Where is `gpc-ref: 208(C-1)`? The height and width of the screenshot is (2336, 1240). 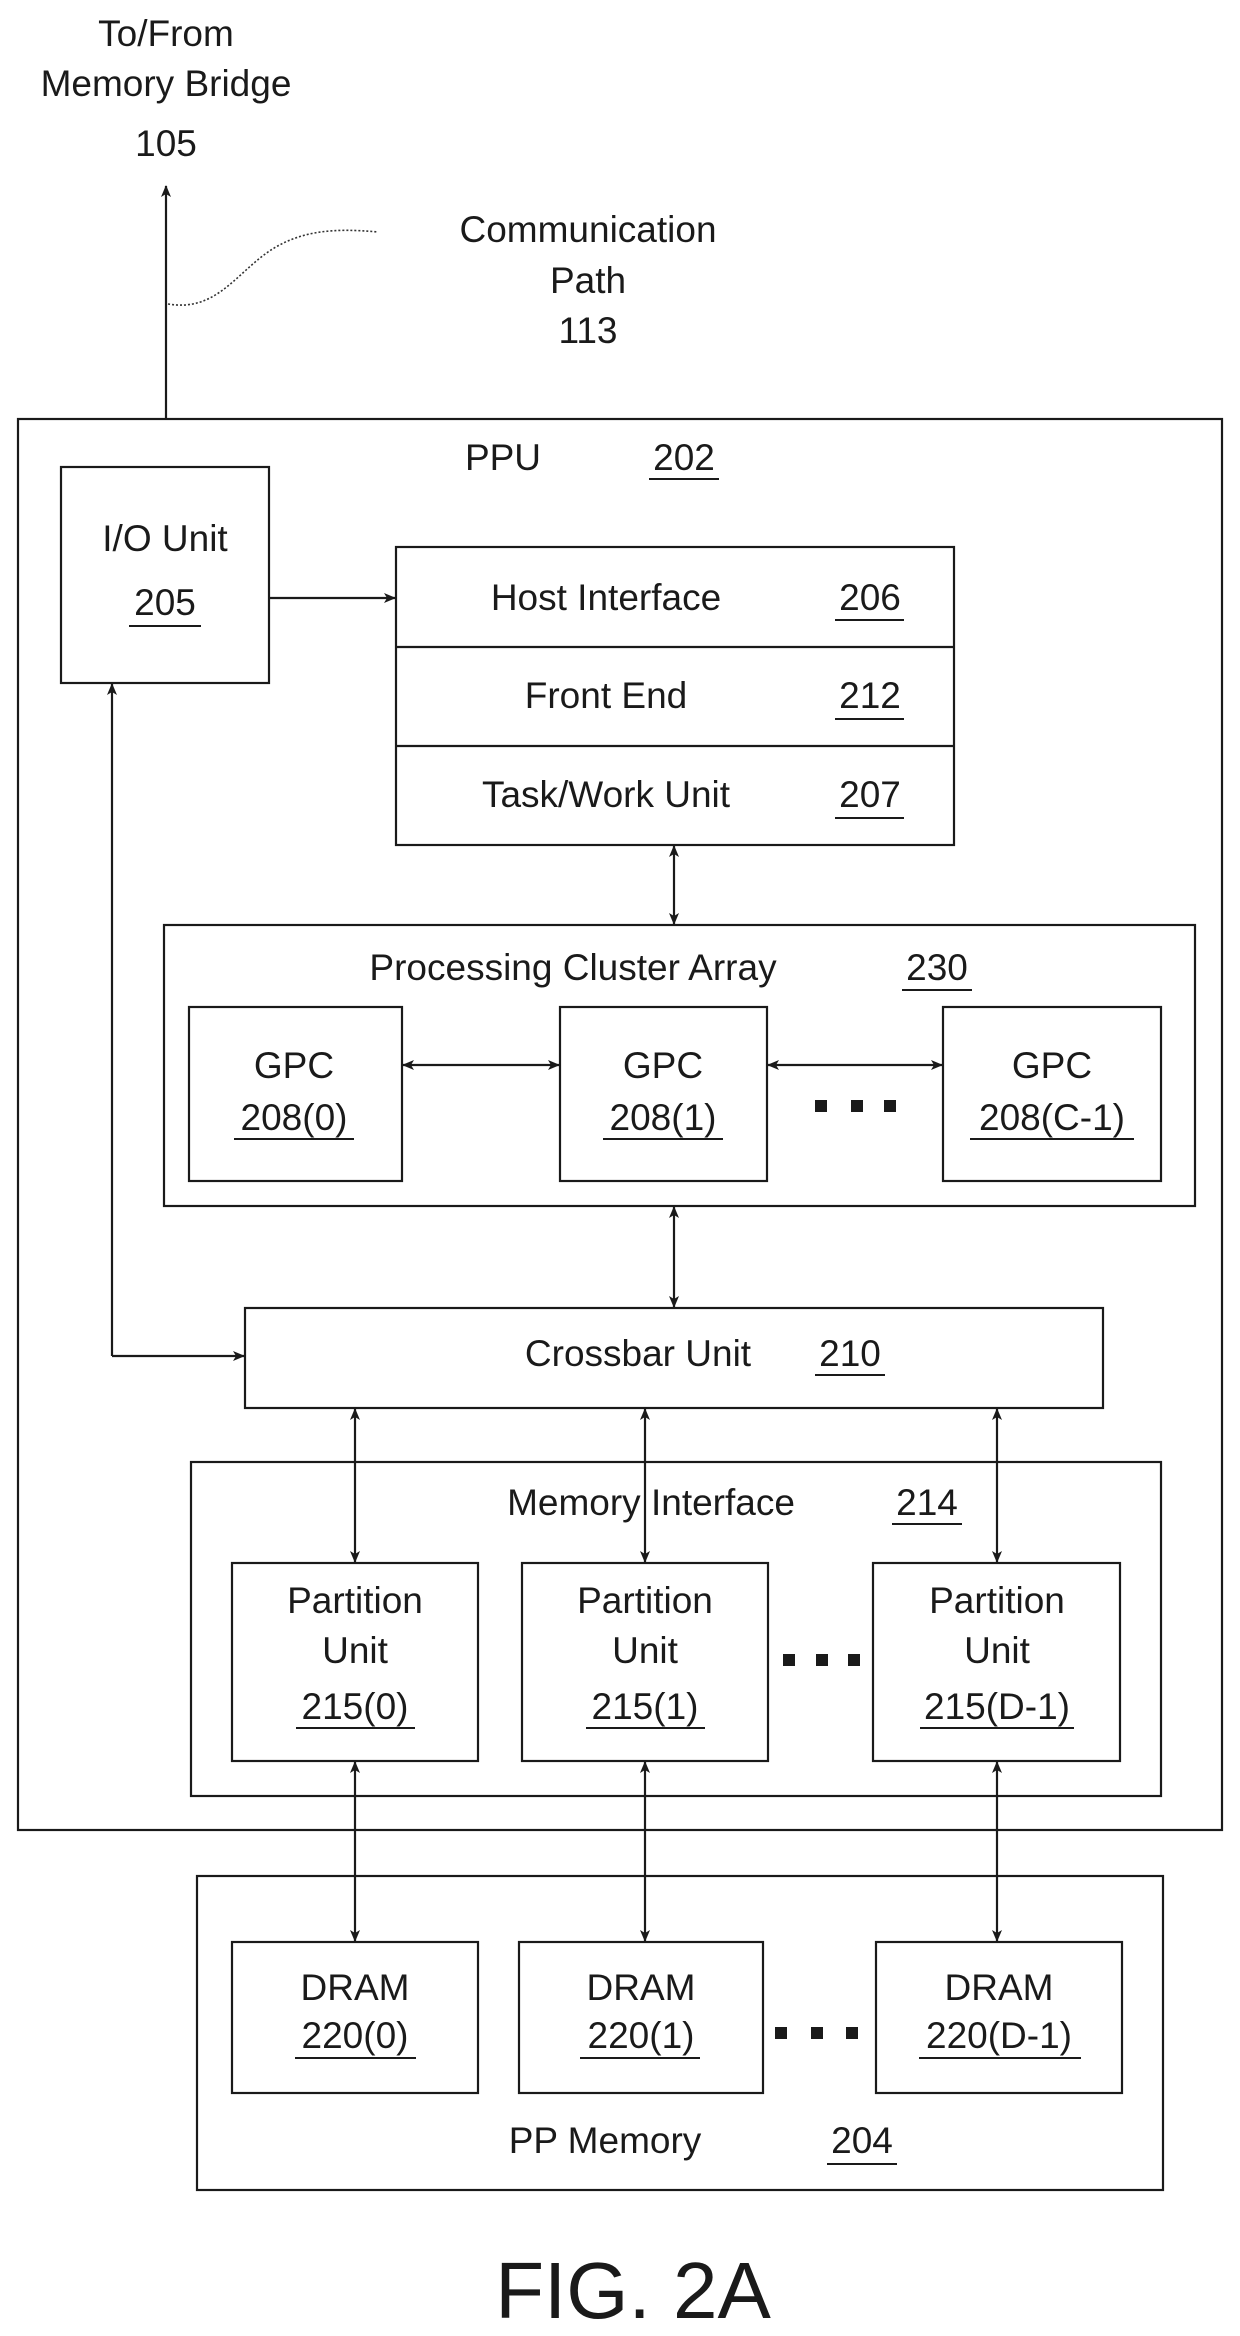
gpc-ref: 208(C-1) is located at coordinates (1052, 1117).